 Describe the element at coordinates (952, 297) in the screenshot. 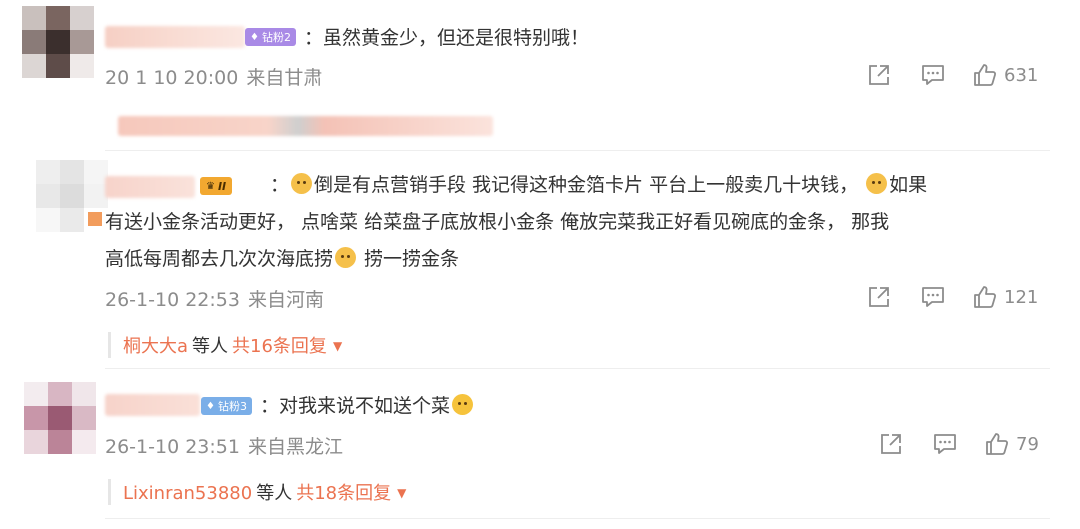

I see `comment-actions: 121` at that location.